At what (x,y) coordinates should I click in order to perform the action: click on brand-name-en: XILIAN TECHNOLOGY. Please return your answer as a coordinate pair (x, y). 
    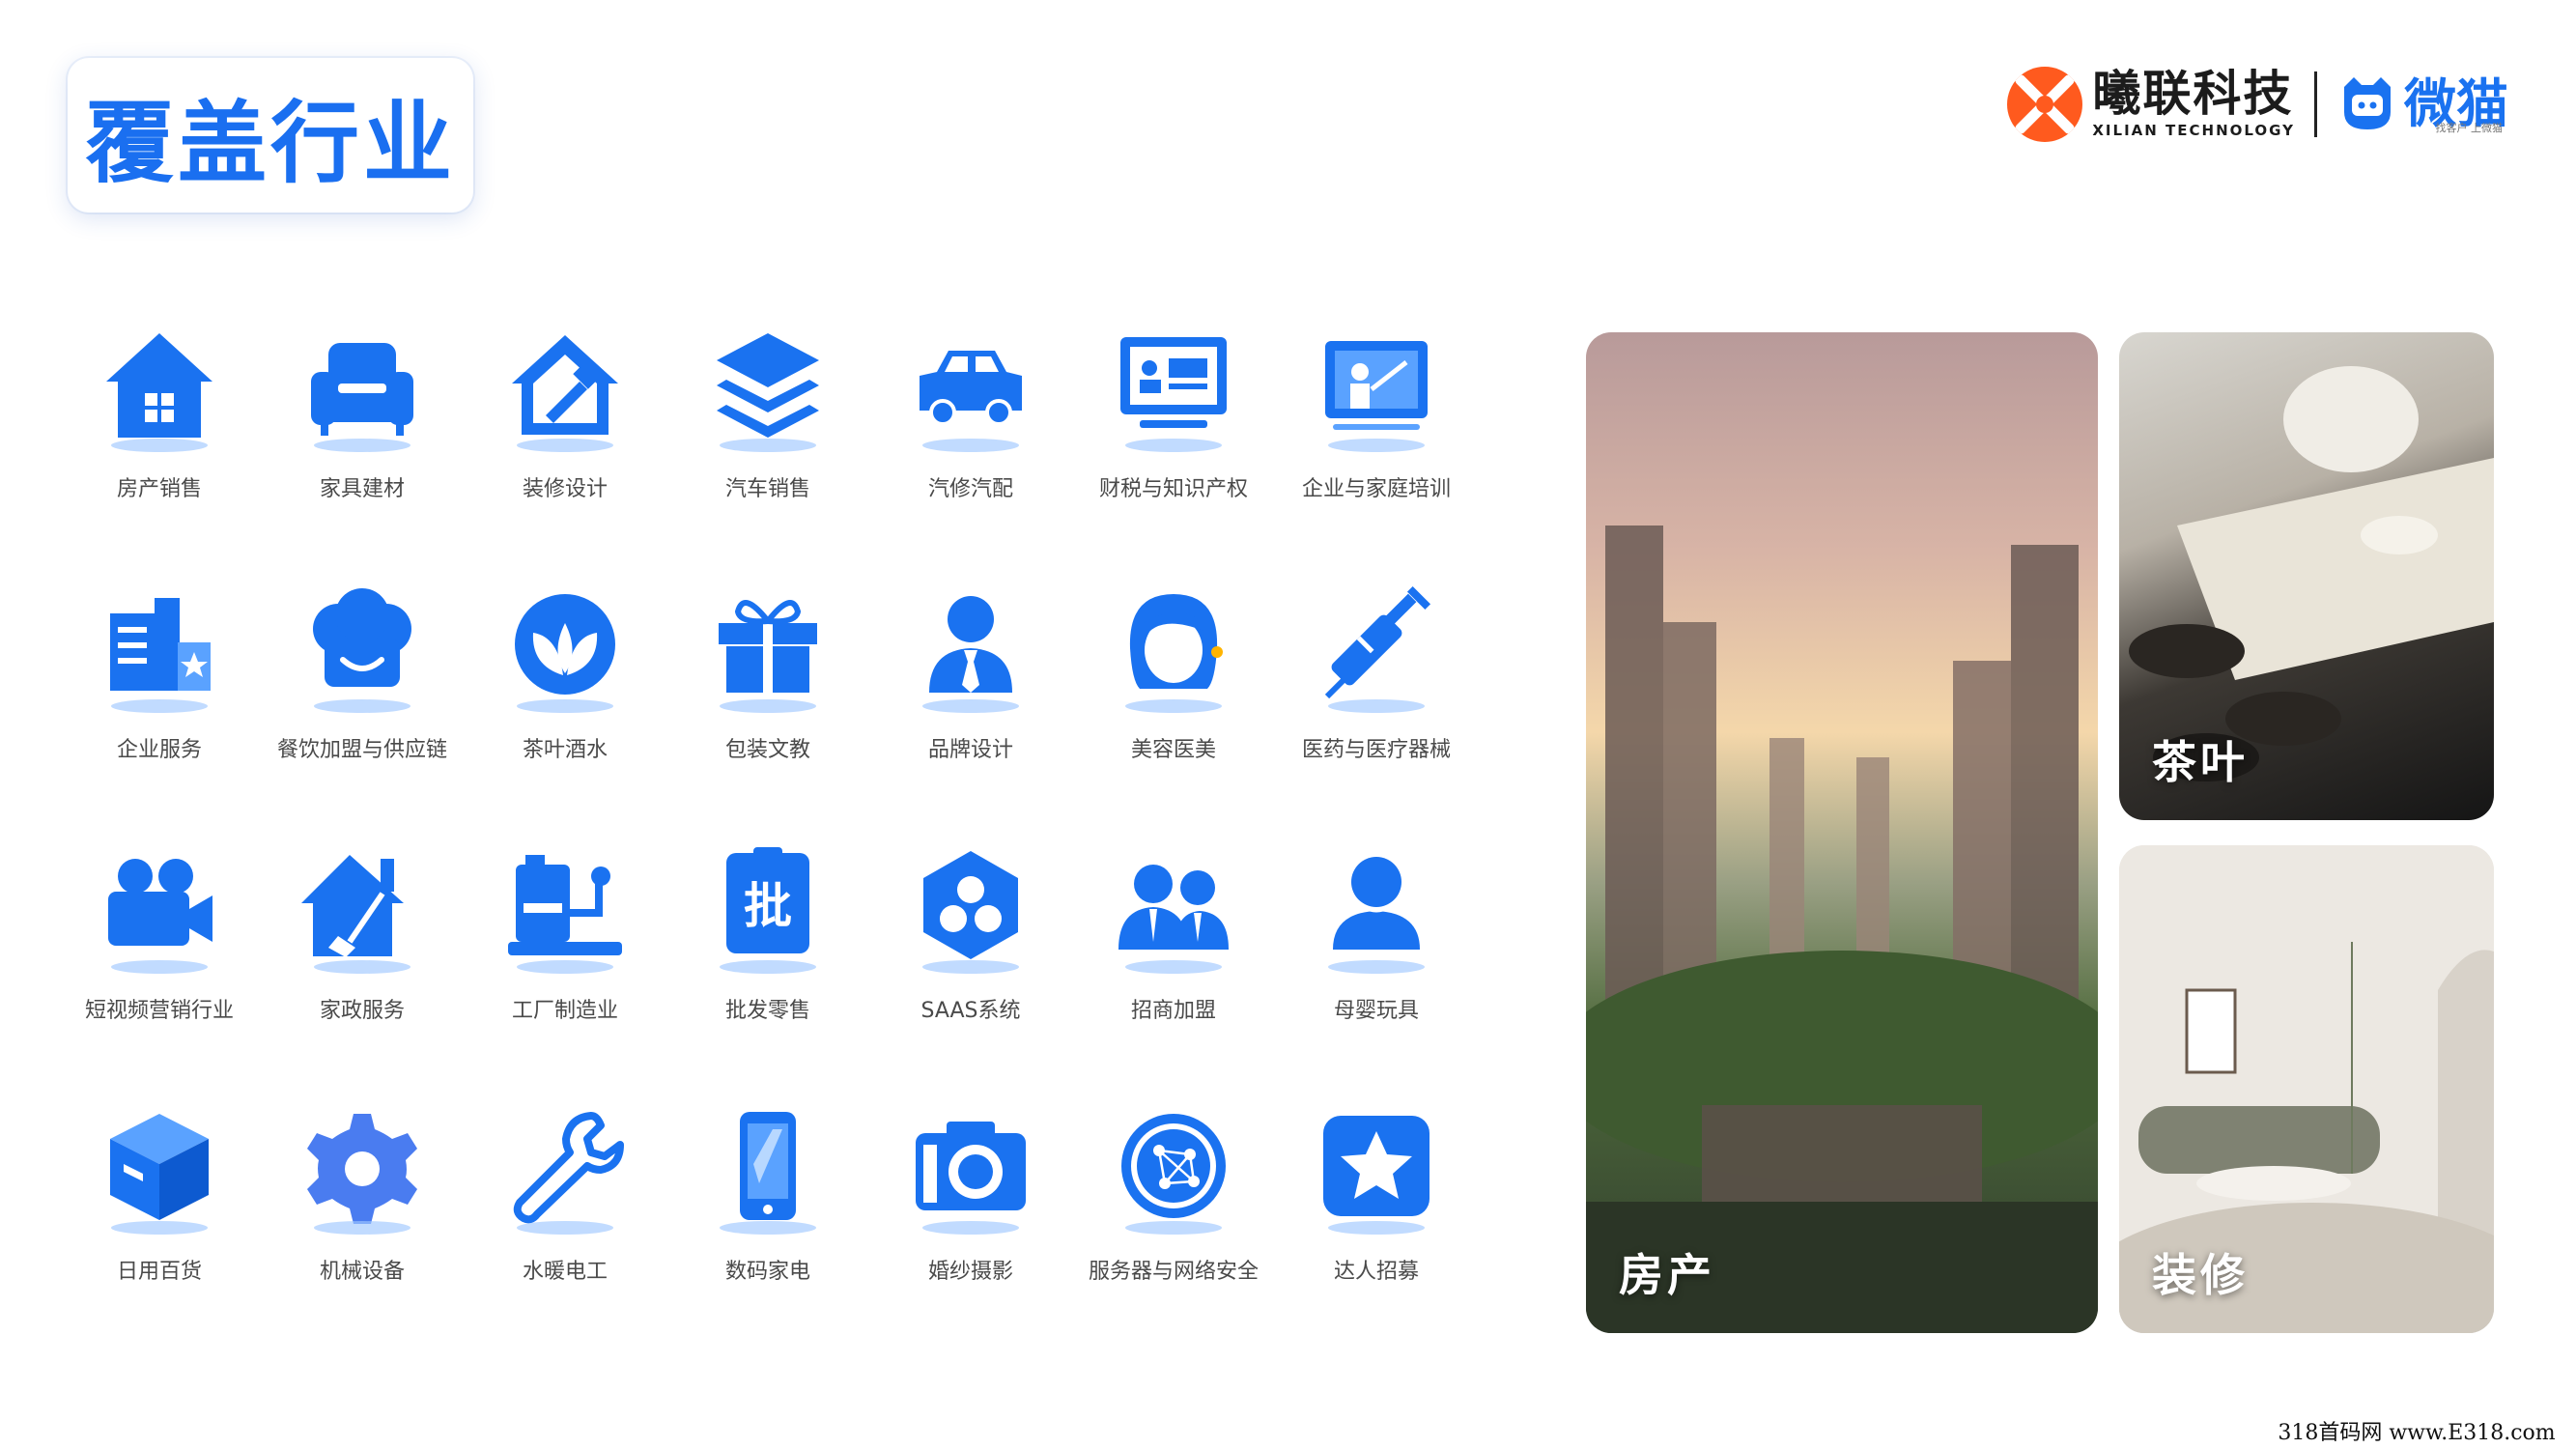
    Looking at the image, I should click on (2193, 130).